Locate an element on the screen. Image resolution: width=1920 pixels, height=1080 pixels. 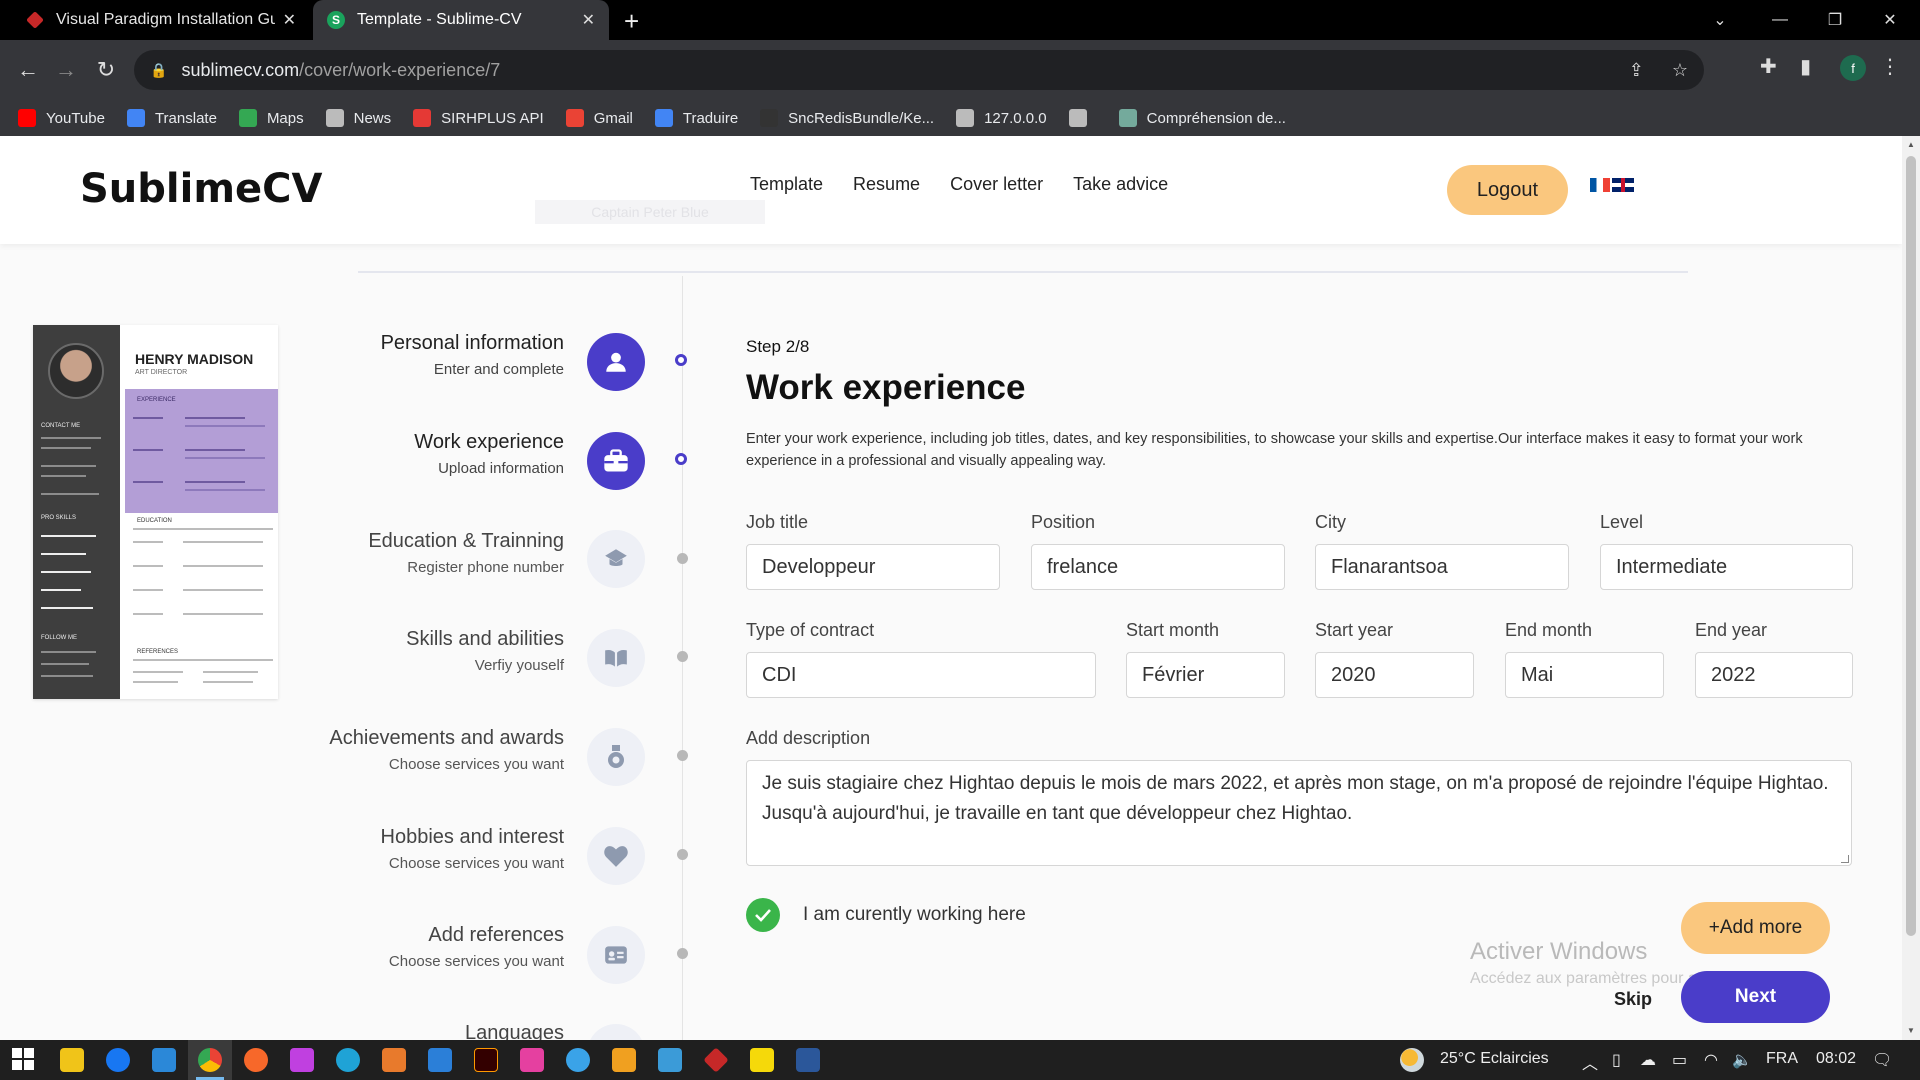
step-references: Add references Choose services you want is located at coordinates (476, 947).